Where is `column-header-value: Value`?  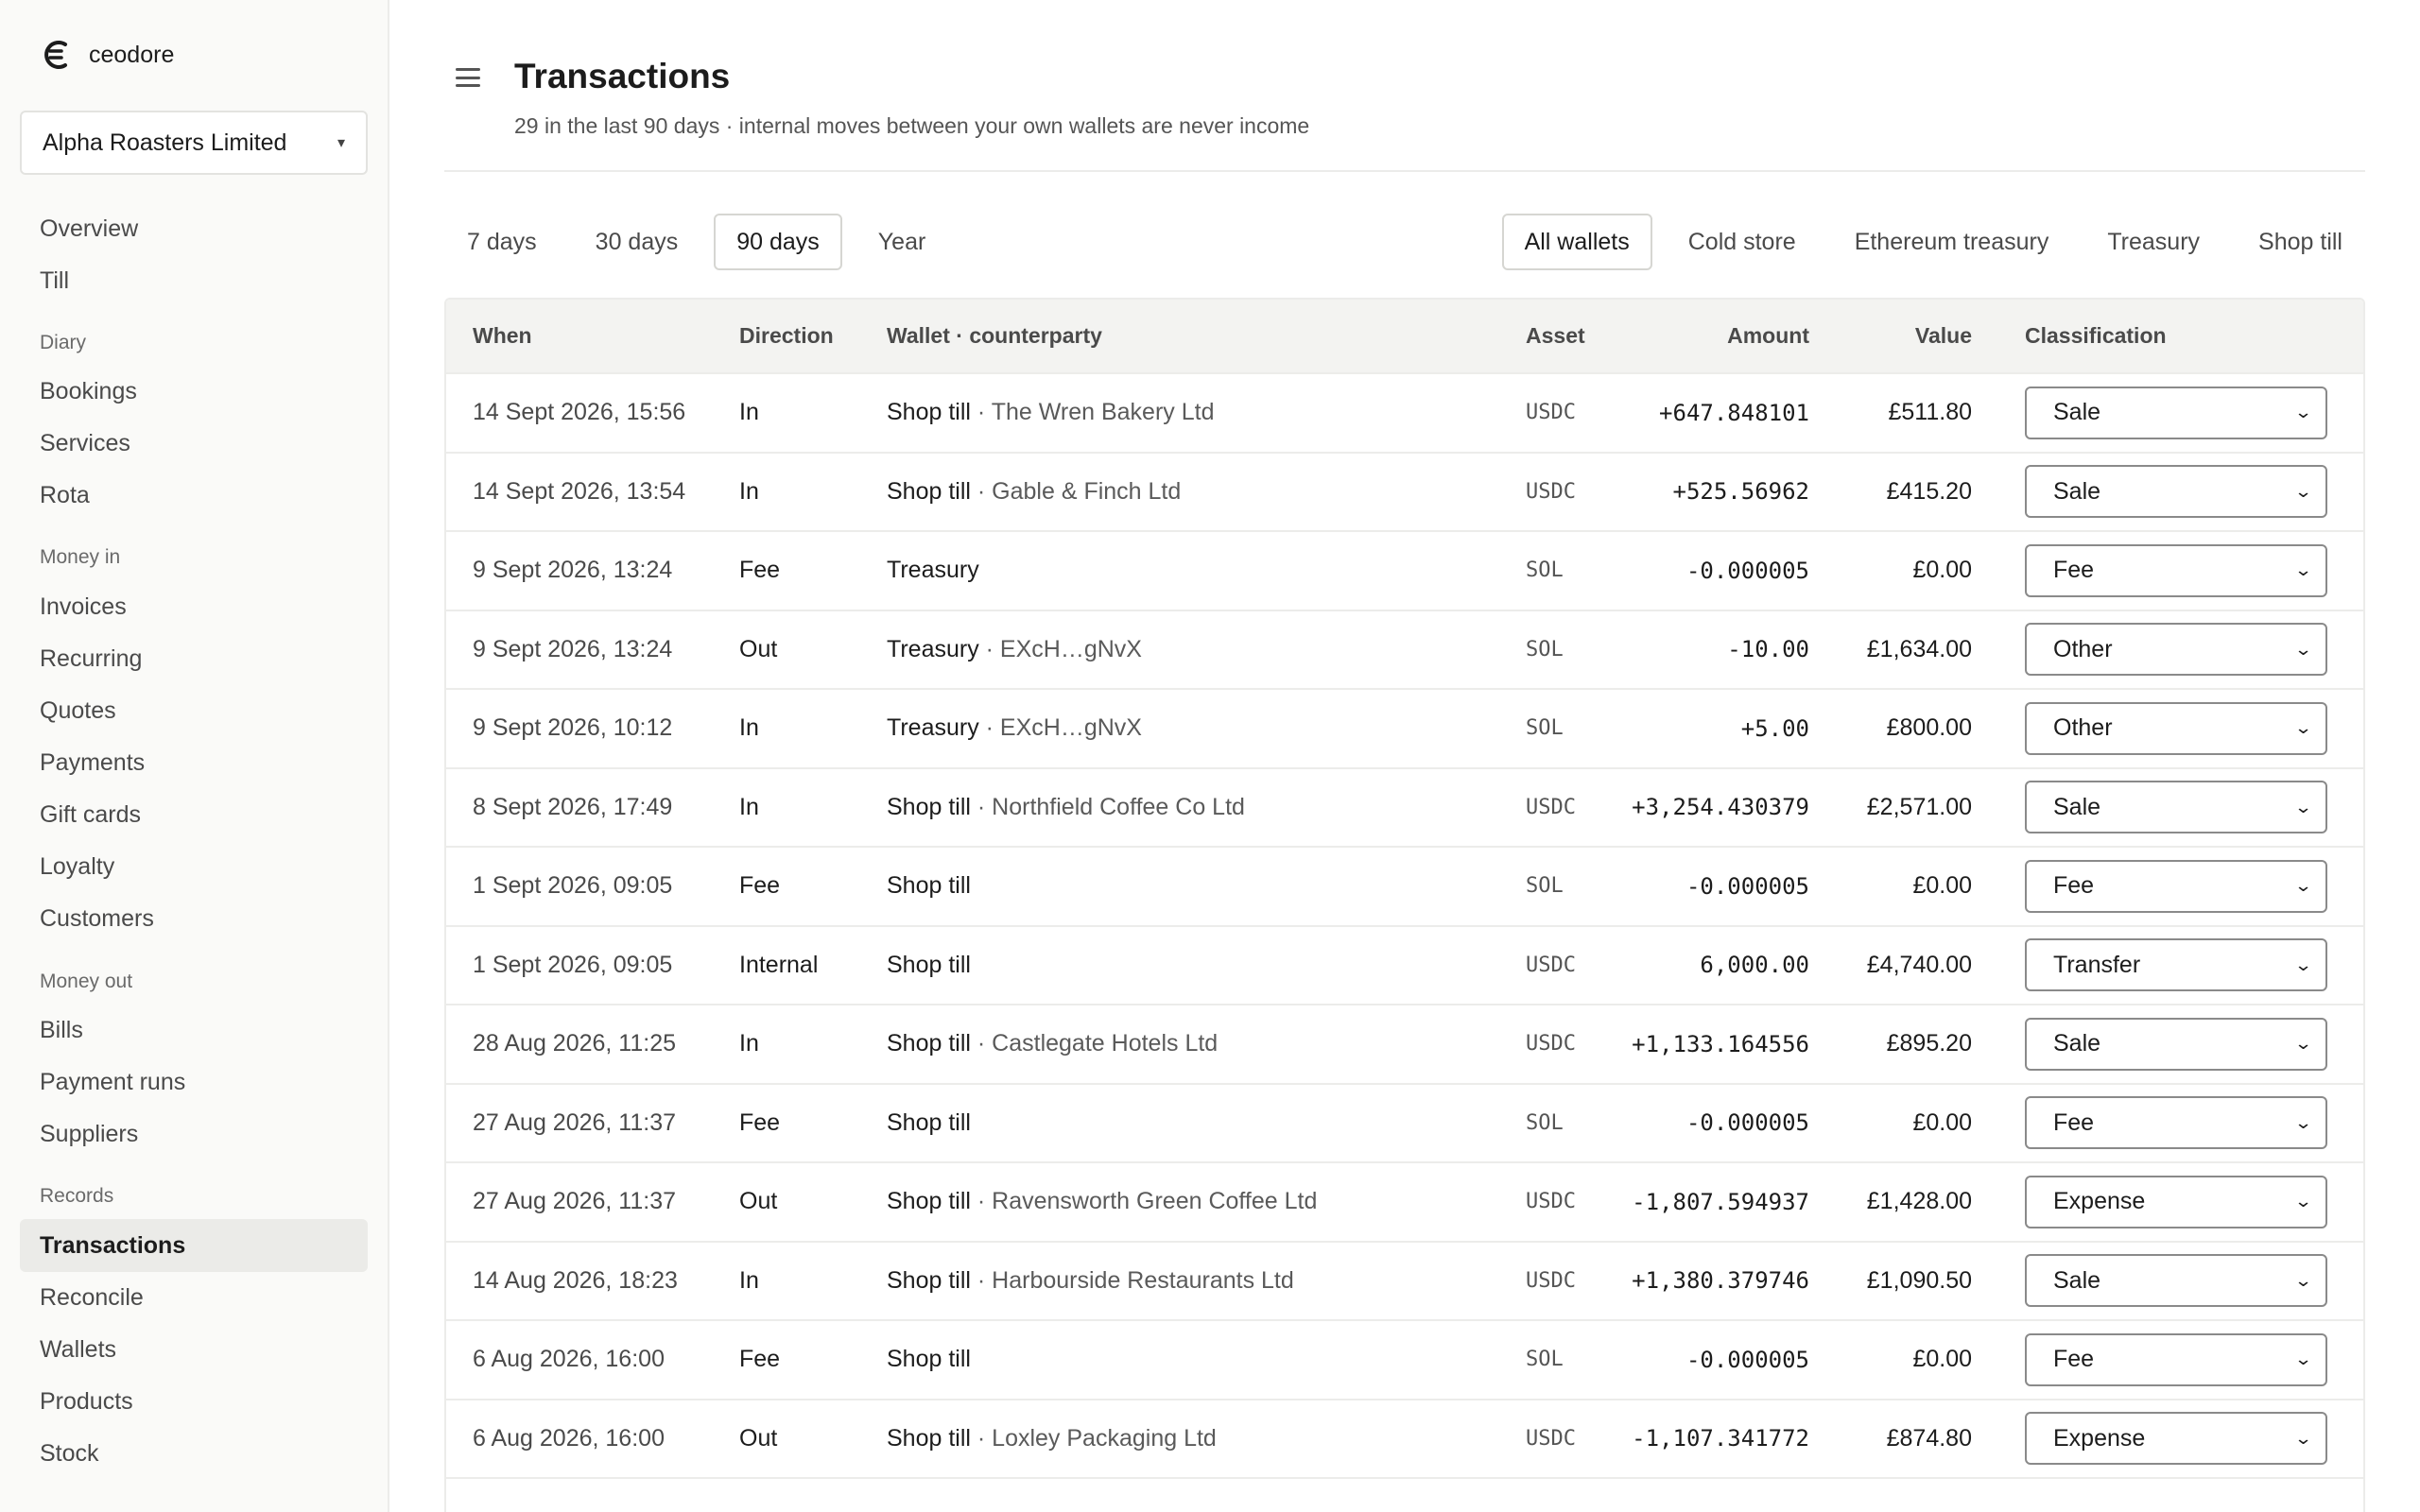 column-header-value: Value is located at coordinates (1890, 337).